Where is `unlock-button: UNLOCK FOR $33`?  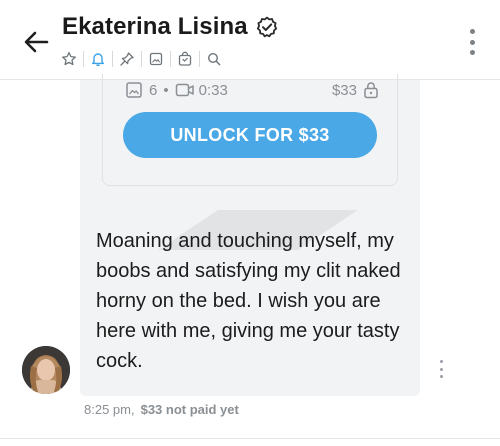
unlock-button: UNLOCK FOR $33 is located at coordinates (250, 135).